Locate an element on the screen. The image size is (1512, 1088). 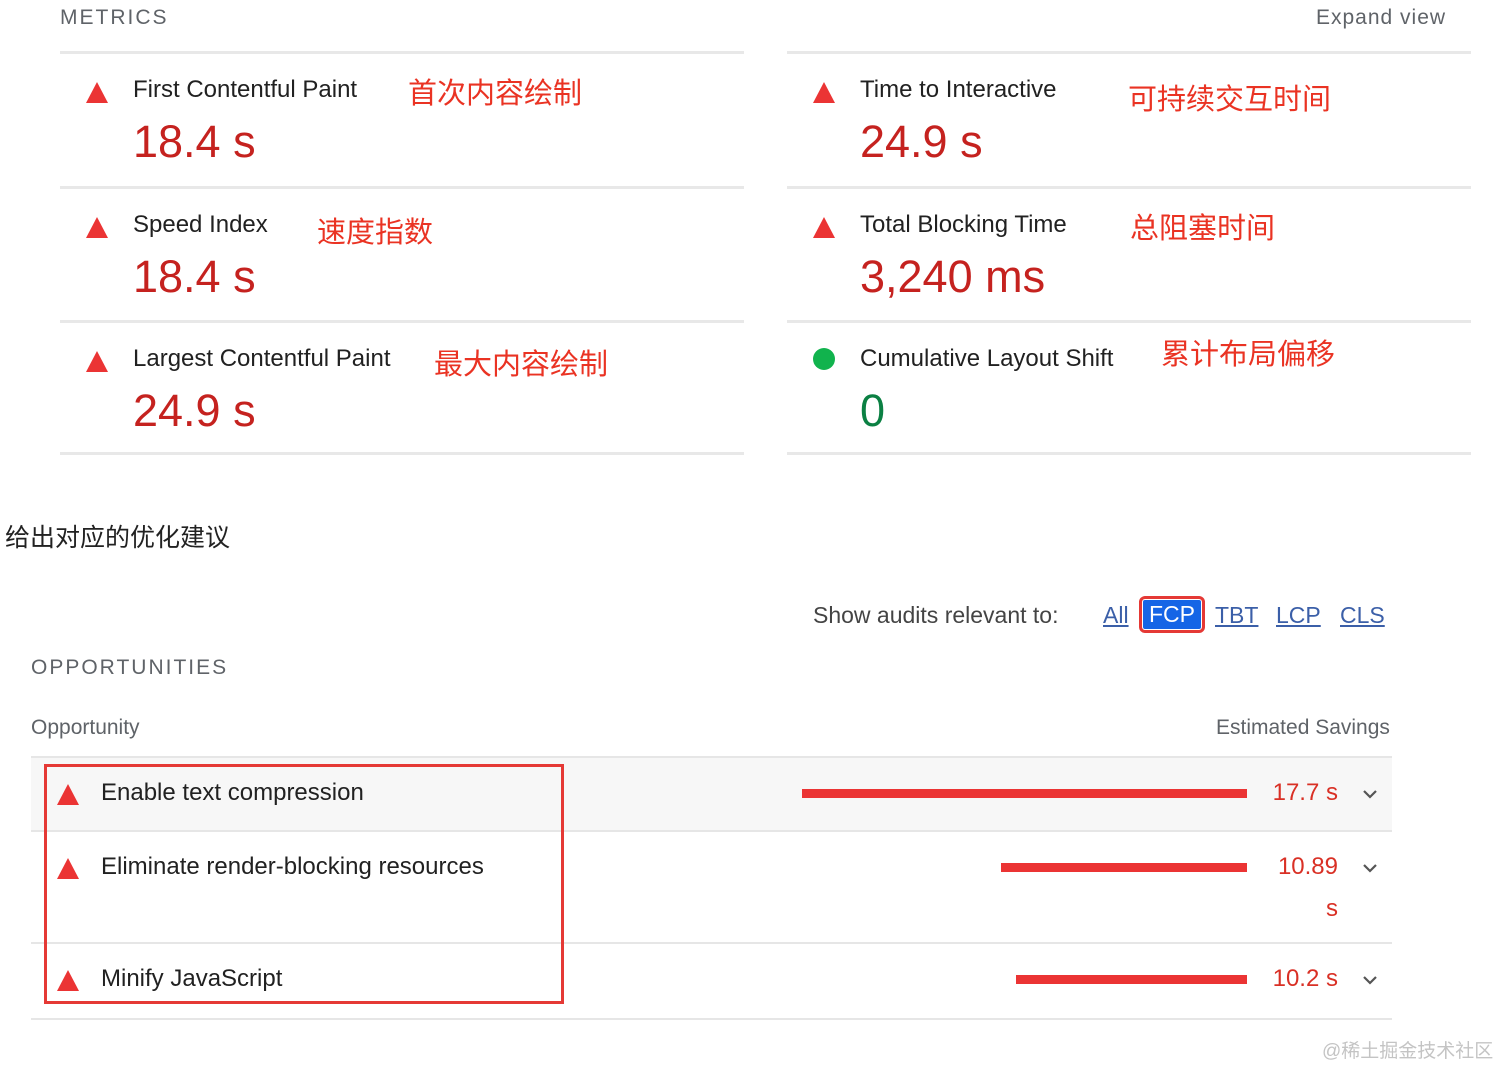
metric-total-blocking-time: Total Blocking Time 3,240 ms 总阻塞时间 is located at coordinates (1132, 254).